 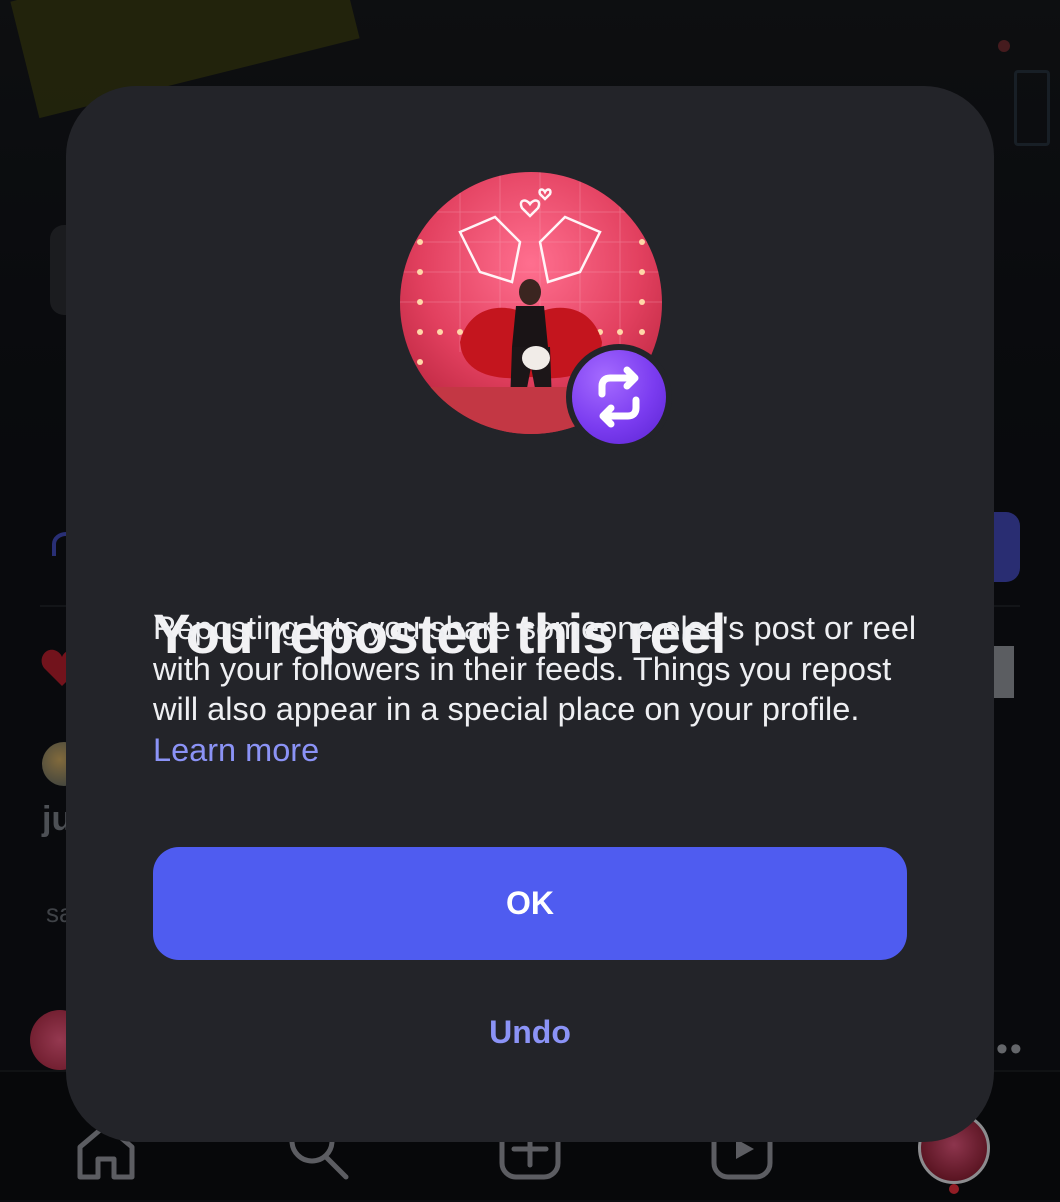 I want to click on ok-button: OK, so click(x=530, y=903).